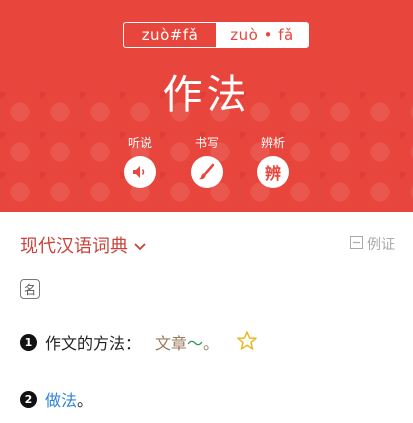 The height and width of the screenshot is (423, 413). What do you see at coordinates (195, 343) in the screenshot?
I see `example-tilde: ～` at bounding box center [195, 343].